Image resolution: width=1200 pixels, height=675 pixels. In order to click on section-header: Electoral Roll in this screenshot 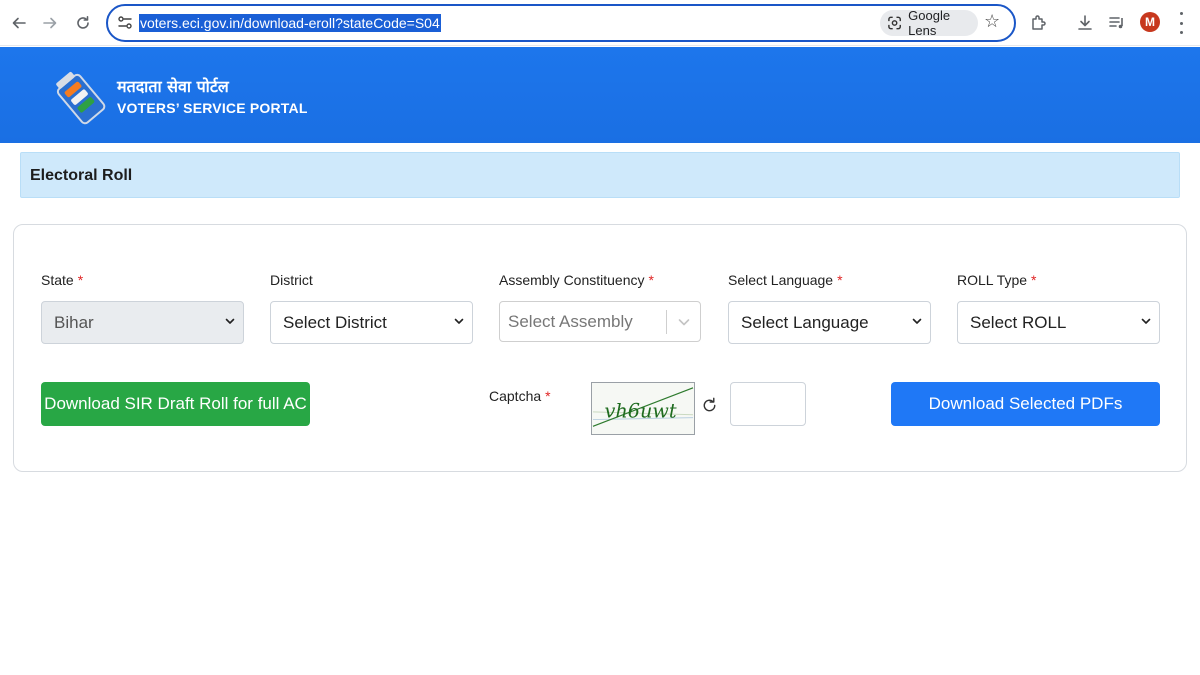, I will do `click(600, 175)`.